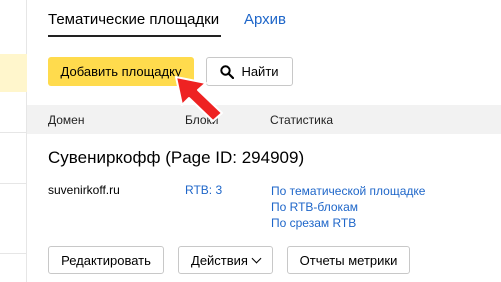  What do you see at coordinates (133, 19) in the screenshot?
I see `tab-thematic-sites: Тематические площадки` at bounding box center [133, 19].